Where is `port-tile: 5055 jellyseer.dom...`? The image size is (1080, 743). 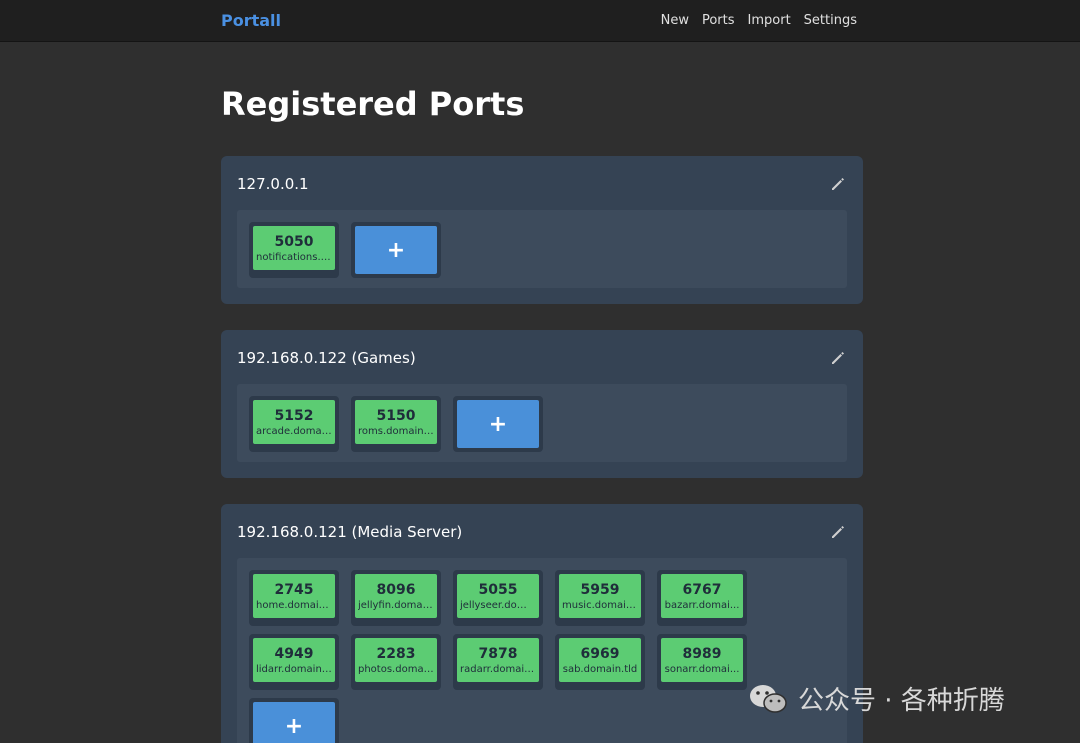
port-tile: 5055 jellyseer.dom... is located at coordinates (498, 598).